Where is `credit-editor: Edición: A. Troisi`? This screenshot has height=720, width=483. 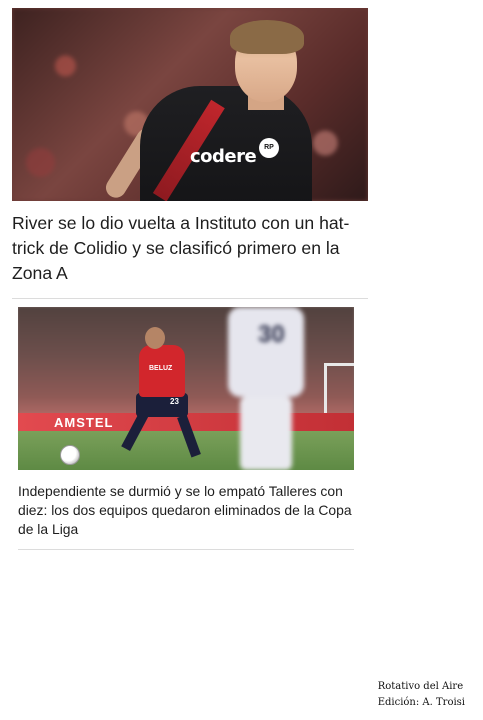 credit-editor: Edición: A. Troisi is located at coordinates (421, 702).